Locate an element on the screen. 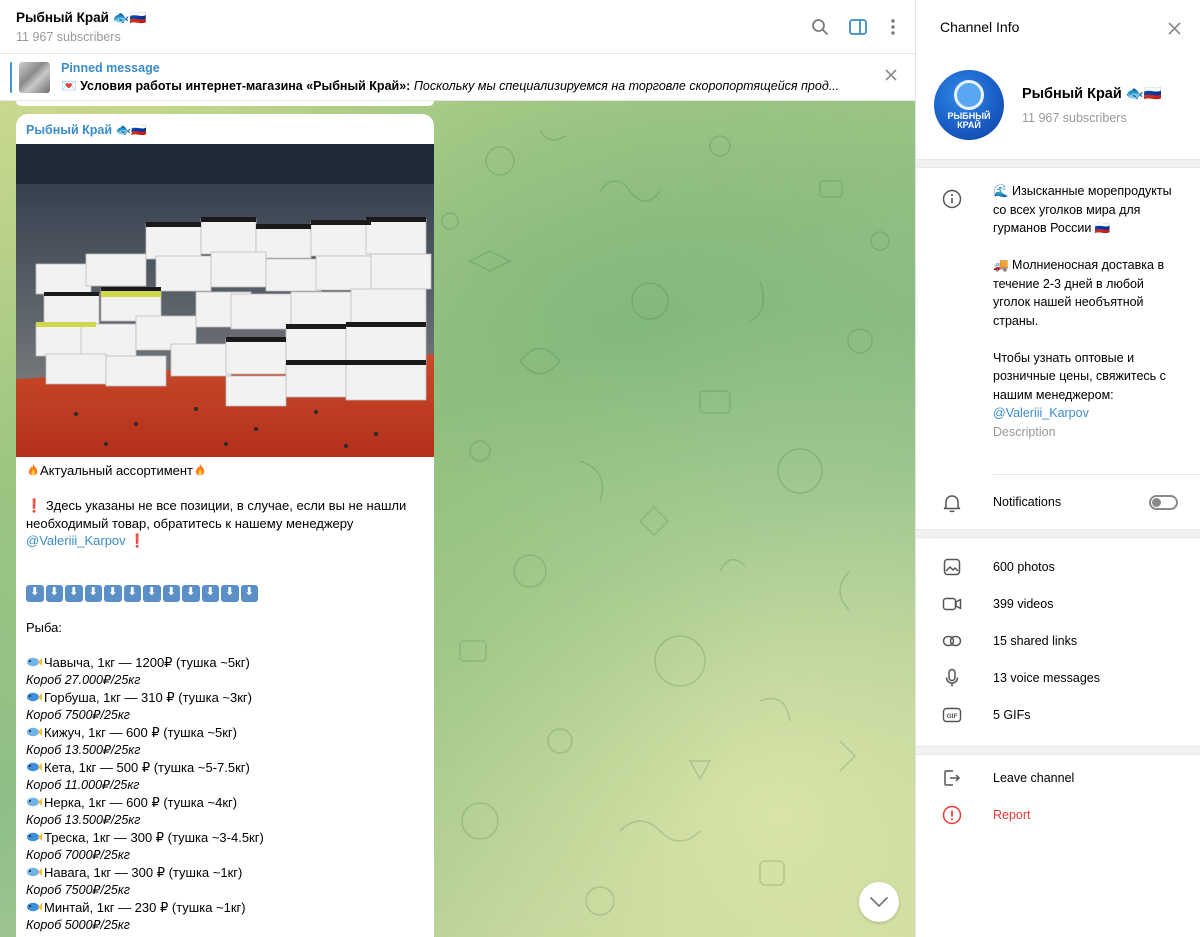 Image resolution: width=1200 pixels, height=937 pixels. fish-item-name: Треска, 1кг — 300 ₽ (тушка ~3-4.5кг) is located at coordinates (154, 837).